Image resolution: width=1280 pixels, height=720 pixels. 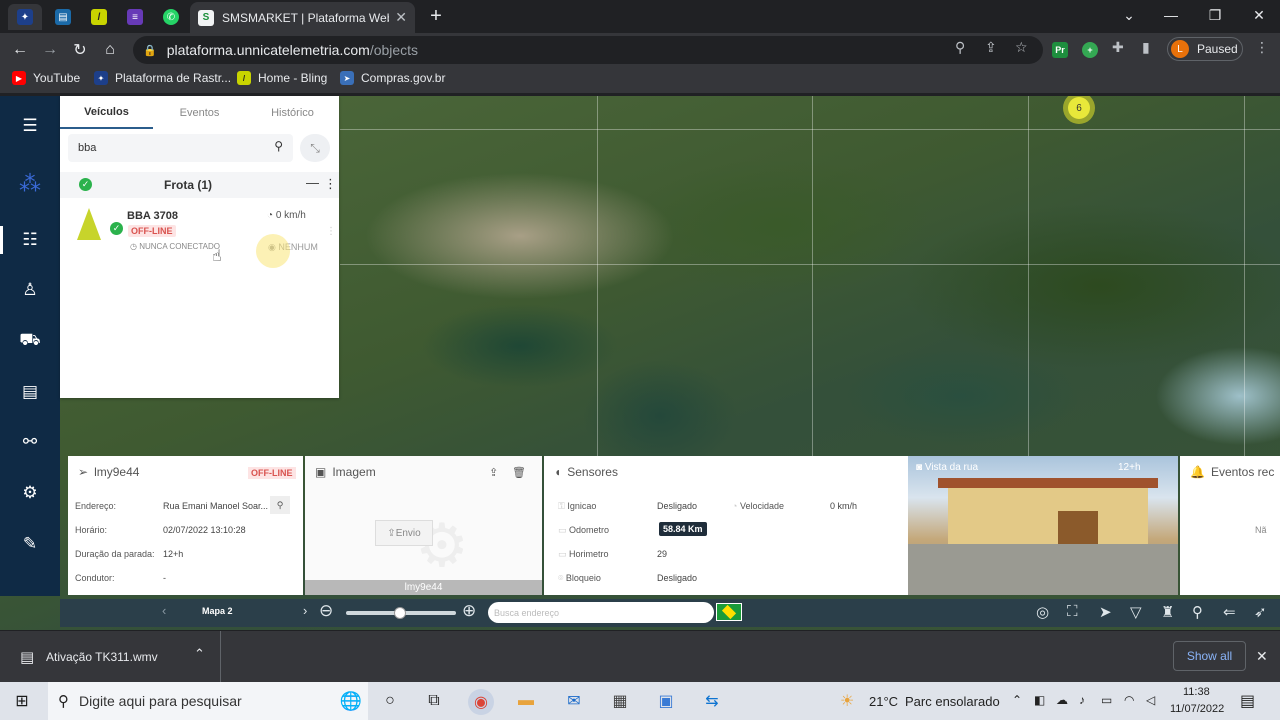 I want to click on upload-icon: ⇪, so click(x=493, y=472).